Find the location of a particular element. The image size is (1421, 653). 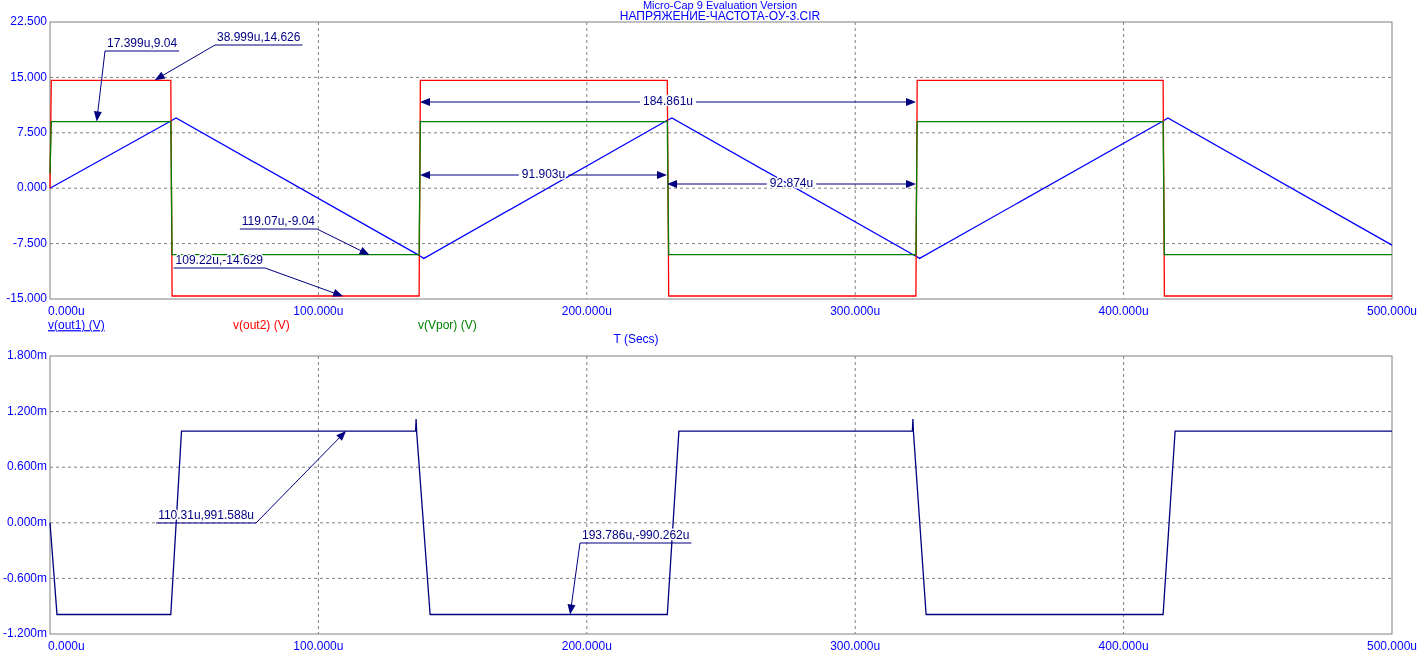

legend-label: v(out2) (V) is located at coordinates (261, 325).